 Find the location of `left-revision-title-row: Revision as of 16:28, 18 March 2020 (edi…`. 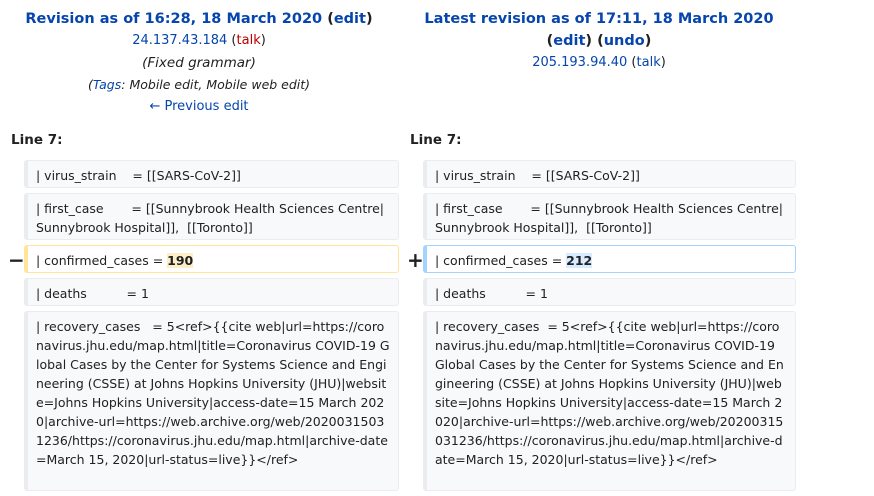

left-revision-title-row: Revision as of 16:28, 18 March 2020 (edi… is located at coordinates (199, 19).